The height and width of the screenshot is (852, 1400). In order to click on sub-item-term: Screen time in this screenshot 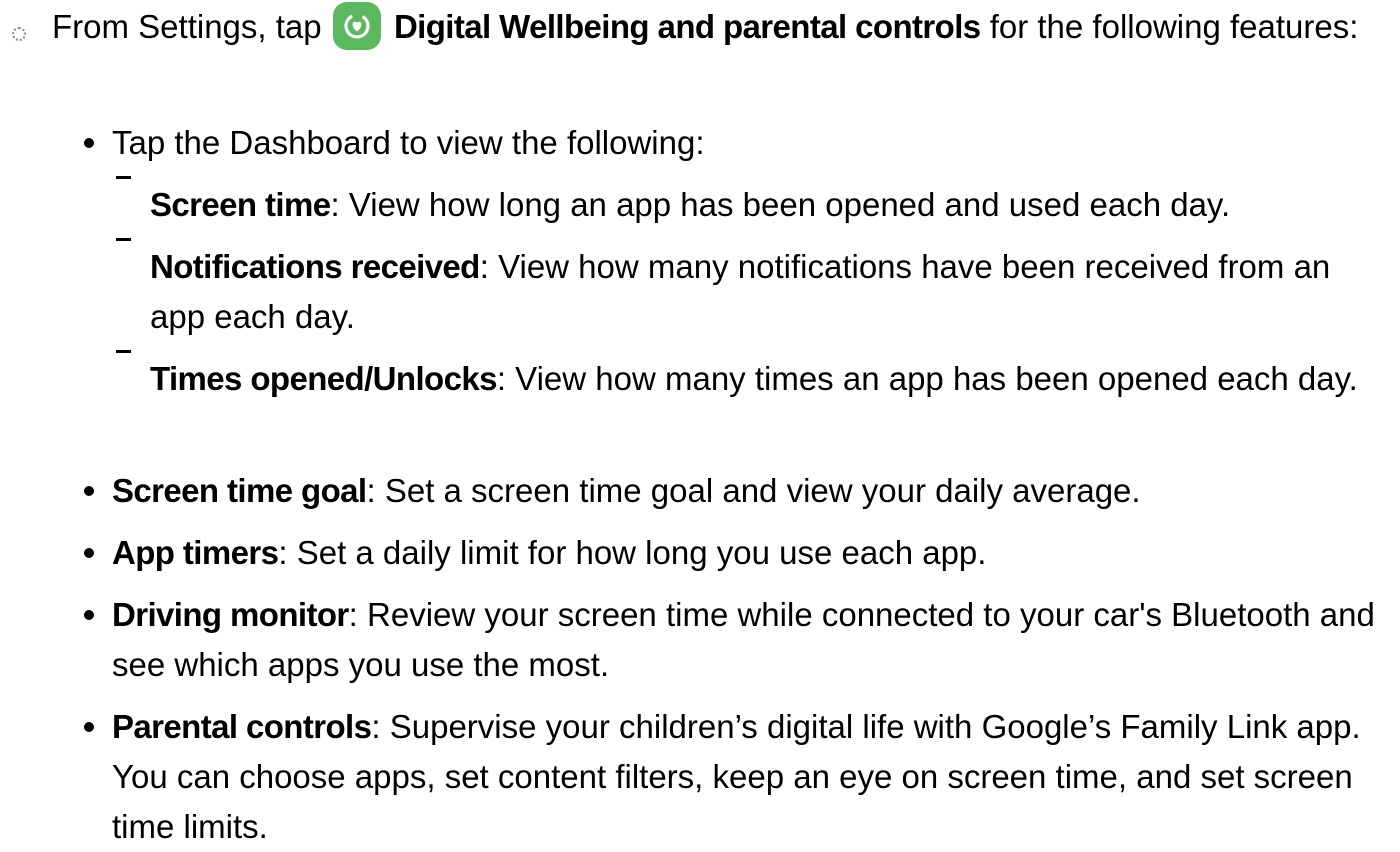, I will do `click(240, 204)`.